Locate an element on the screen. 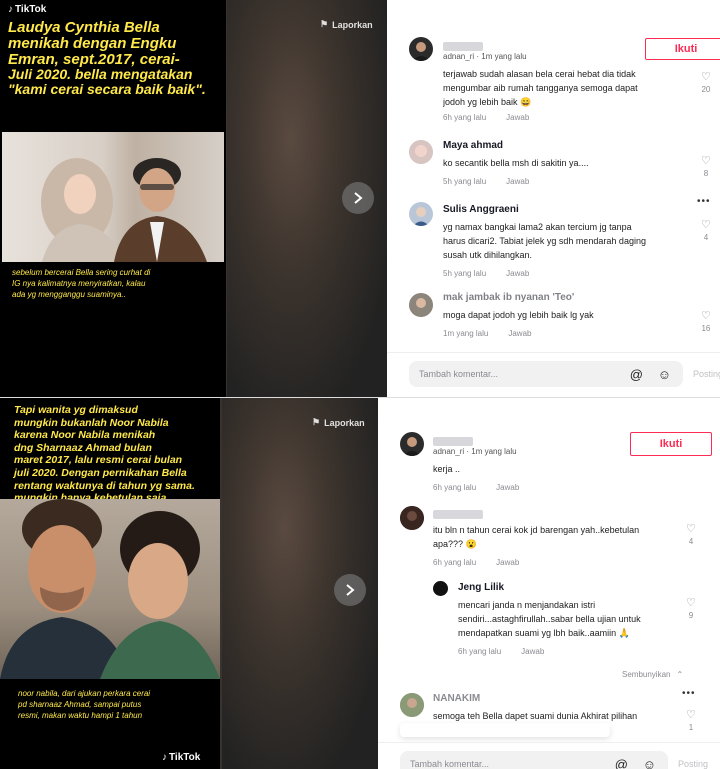 The image size is (720, 769). like-button: ♡ 16 is located at coordinates (706, 321).